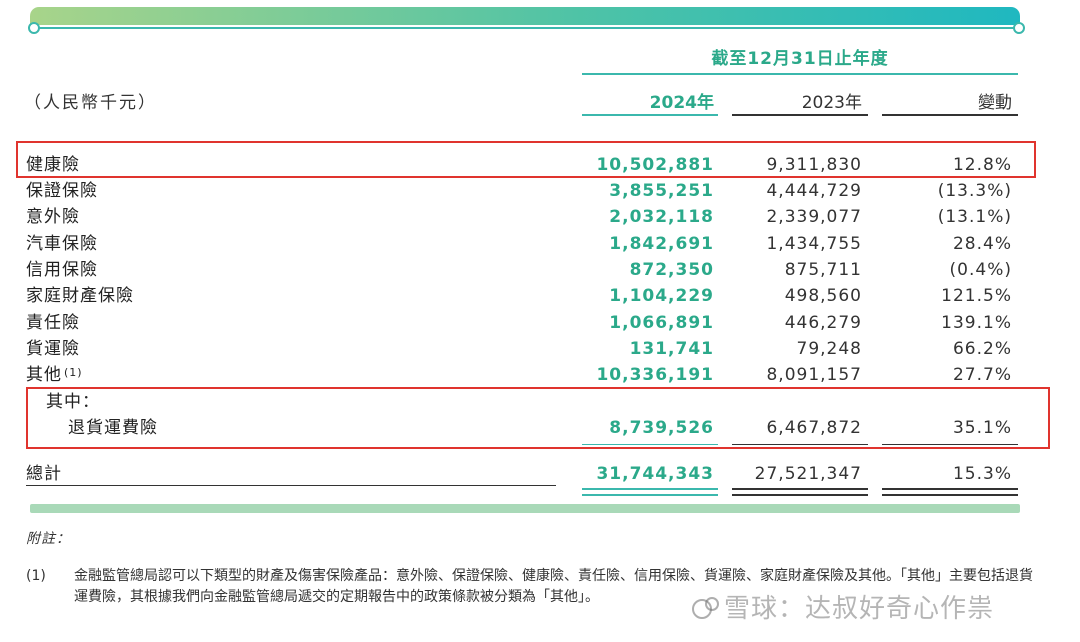 Image resolution: width=1080 pixels, height=642 pixels. Describe the element at coordinates (540, 244) in the screenshot. I see `table-row: 汽車保險 1,842,691 1,434,755 28.4%` at that location.